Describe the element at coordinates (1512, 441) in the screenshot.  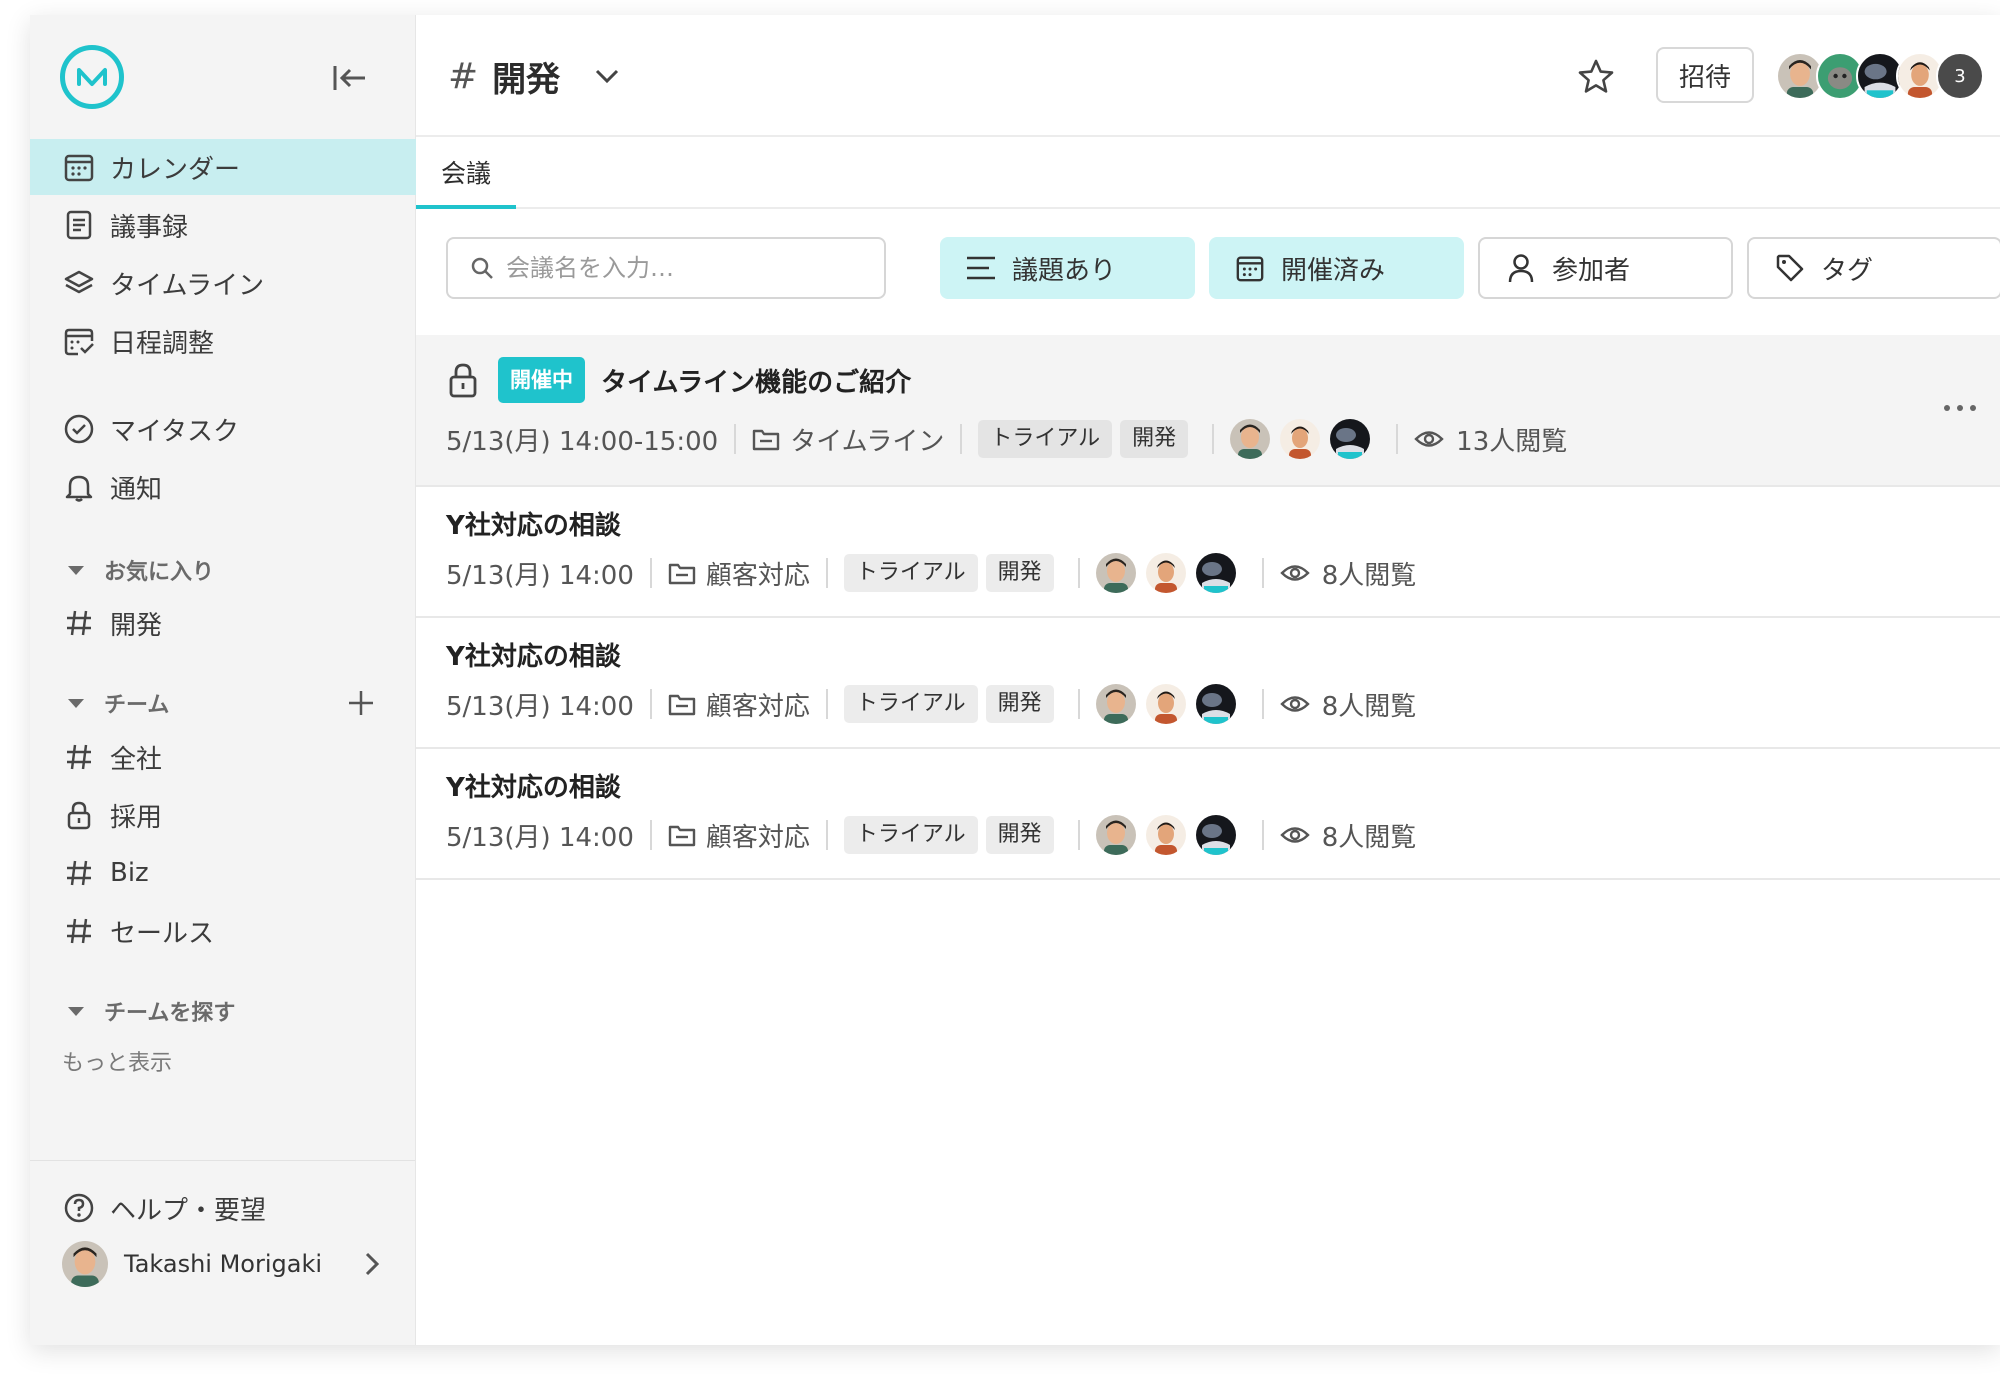
I see `view-count: 13人閲覧` at that location.